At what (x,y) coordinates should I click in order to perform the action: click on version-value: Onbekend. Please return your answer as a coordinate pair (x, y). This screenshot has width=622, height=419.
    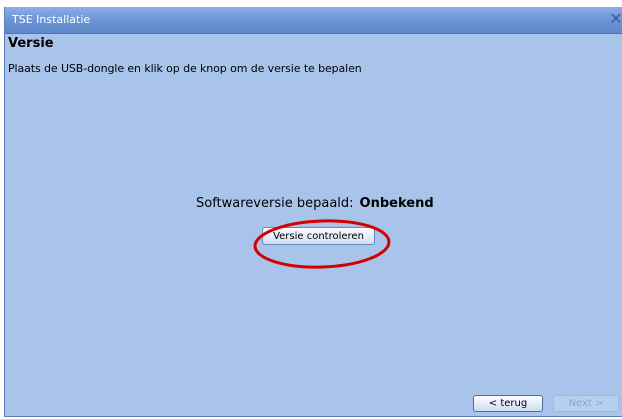
    Looking at the image, I should click on (396, 203).